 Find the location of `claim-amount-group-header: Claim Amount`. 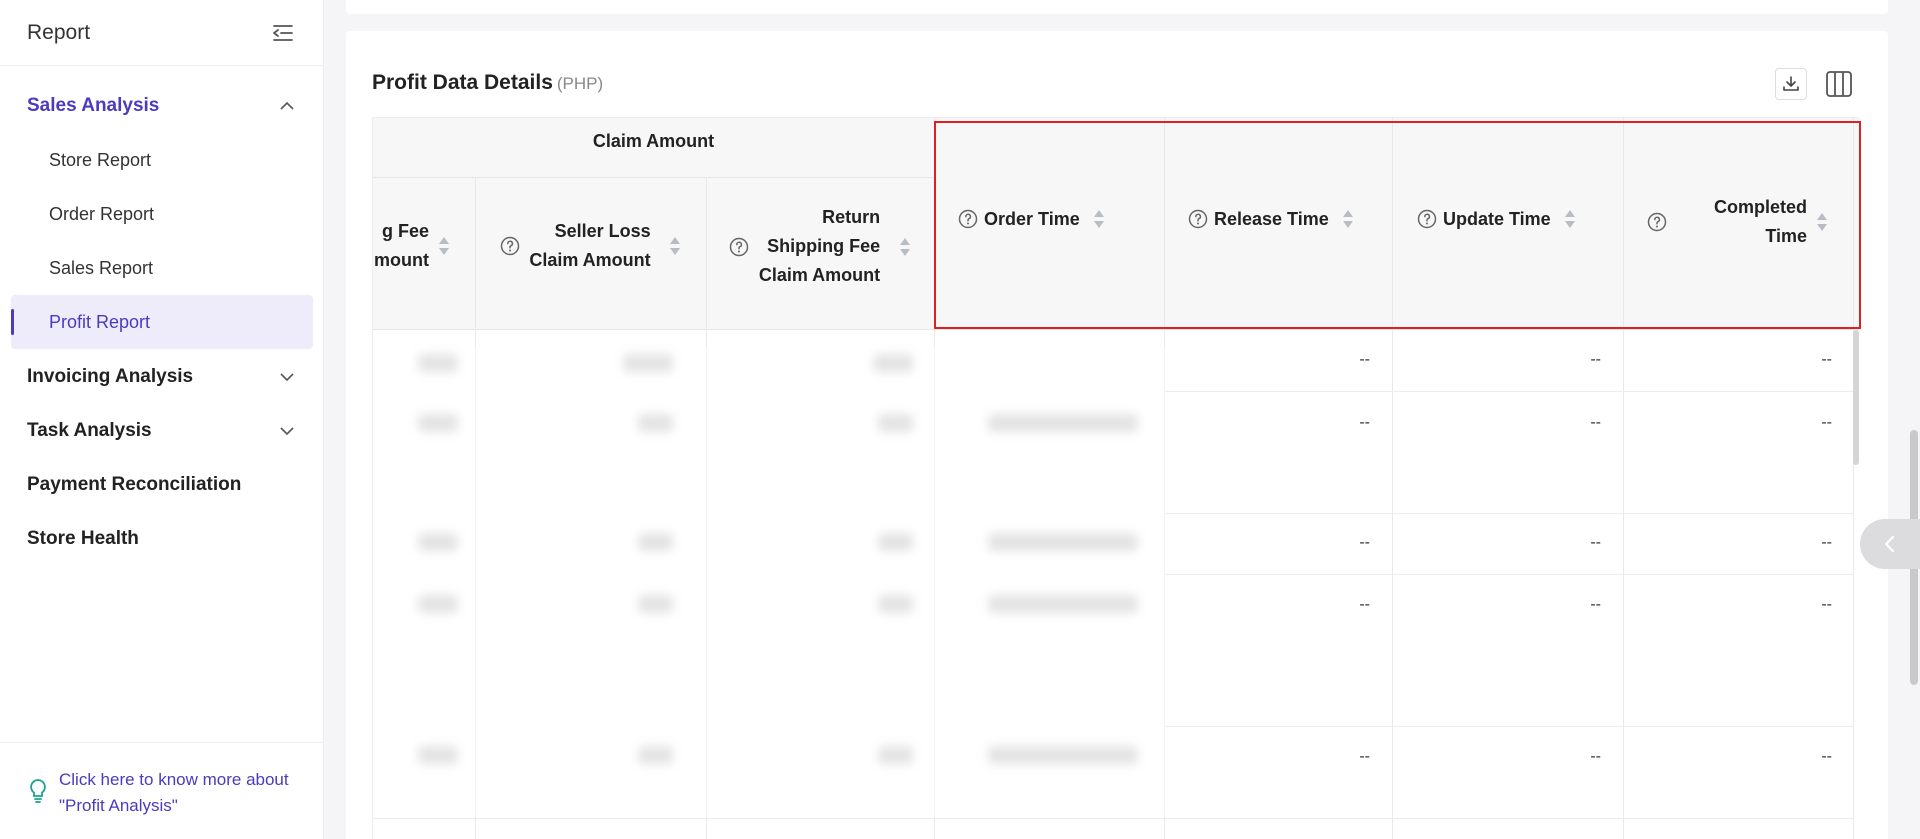

claim-amount-group-header: Claim Amount is located at coordinates (653, 141).